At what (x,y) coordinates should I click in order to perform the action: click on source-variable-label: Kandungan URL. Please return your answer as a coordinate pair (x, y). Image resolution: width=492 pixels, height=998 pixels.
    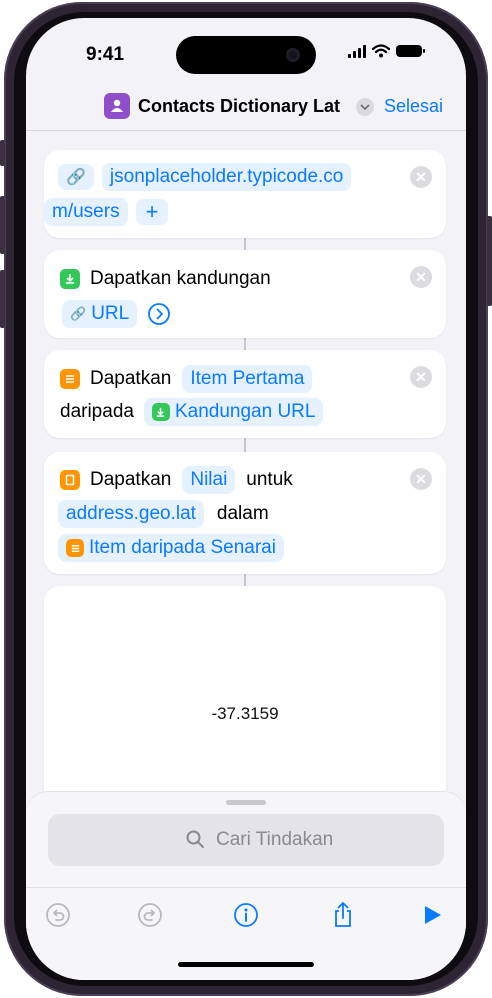
    Looking at the image, I should click on (245, 411).